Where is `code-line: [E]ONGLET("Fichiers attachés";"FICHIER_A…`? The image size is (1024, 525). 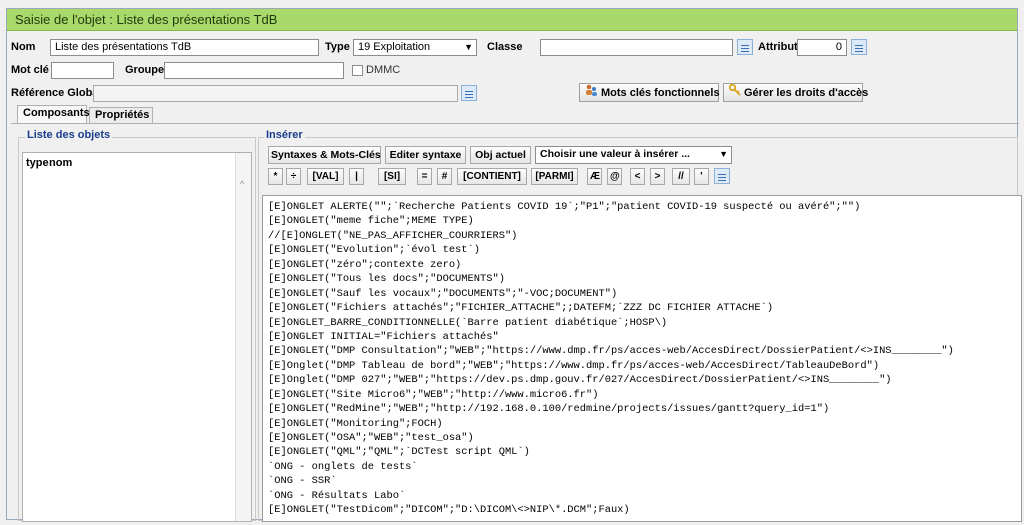 code-line: [E]ONGLET("Fichiers attachés";"FICHIER_A… is located at coordinates (644, 308).